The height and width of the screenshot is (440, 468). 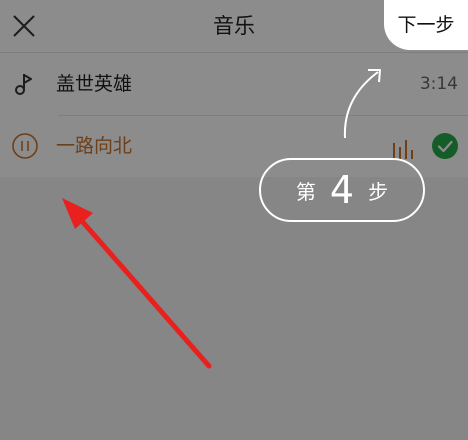 I want to click on step-suffix: 步, so click(x=378, y=192).